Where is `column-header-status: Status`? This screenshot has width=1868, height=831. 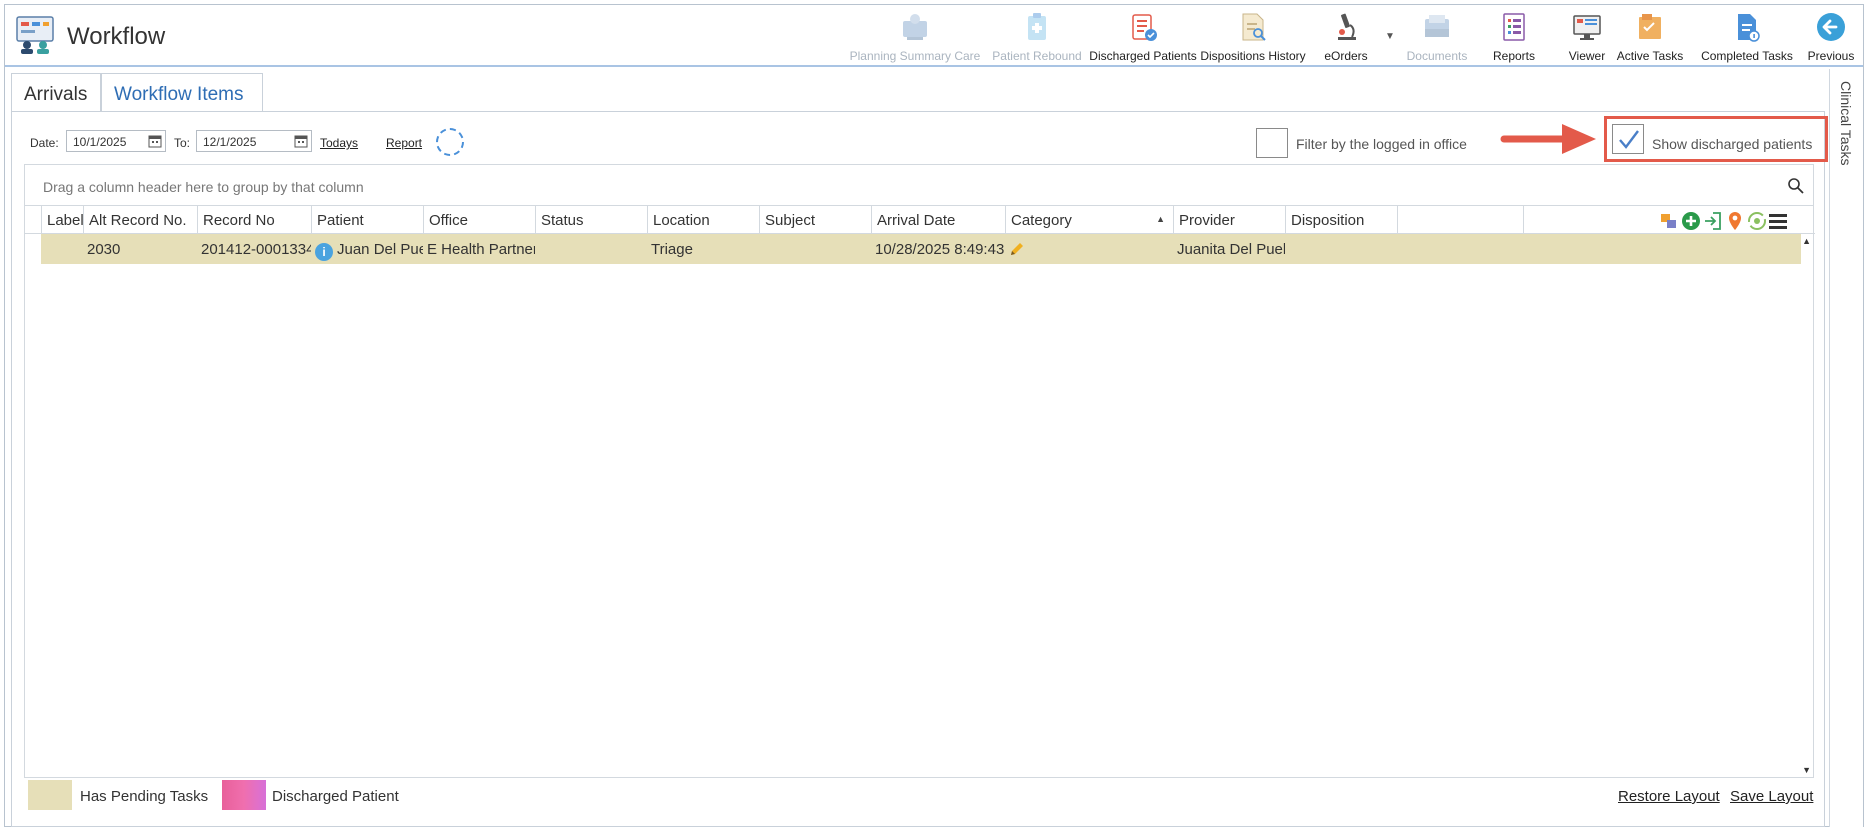 column-header-status: Status is located at coordinates (591, 220).